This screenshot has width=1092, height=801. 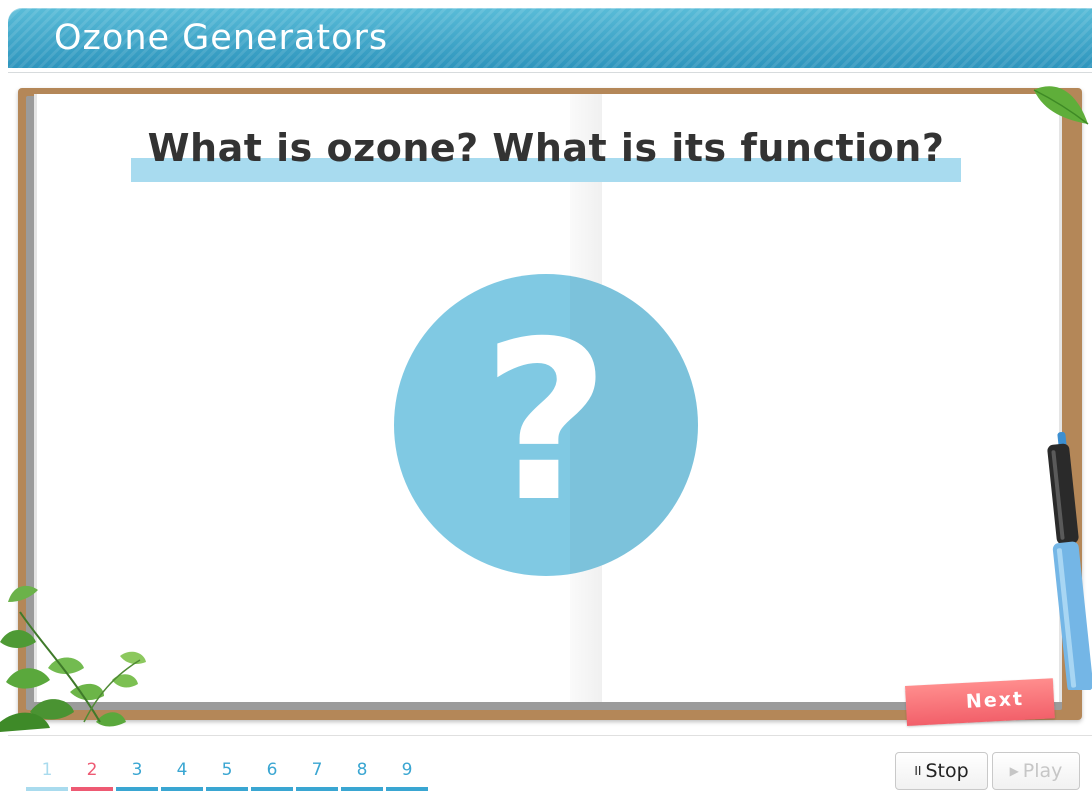 I want to click on plant-icon, so click(x=73, y=658).